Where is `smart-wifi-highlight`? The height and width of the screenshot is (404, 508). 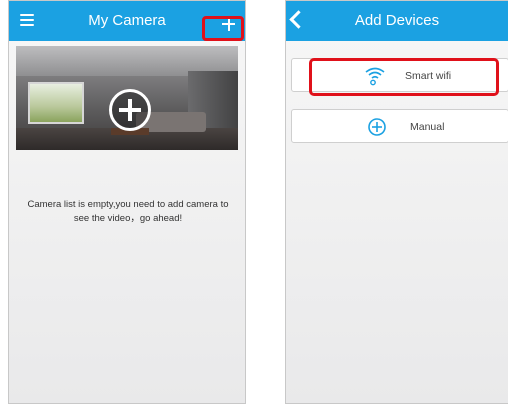 smart-wifi-highlight is located at coordinates (404, 77).